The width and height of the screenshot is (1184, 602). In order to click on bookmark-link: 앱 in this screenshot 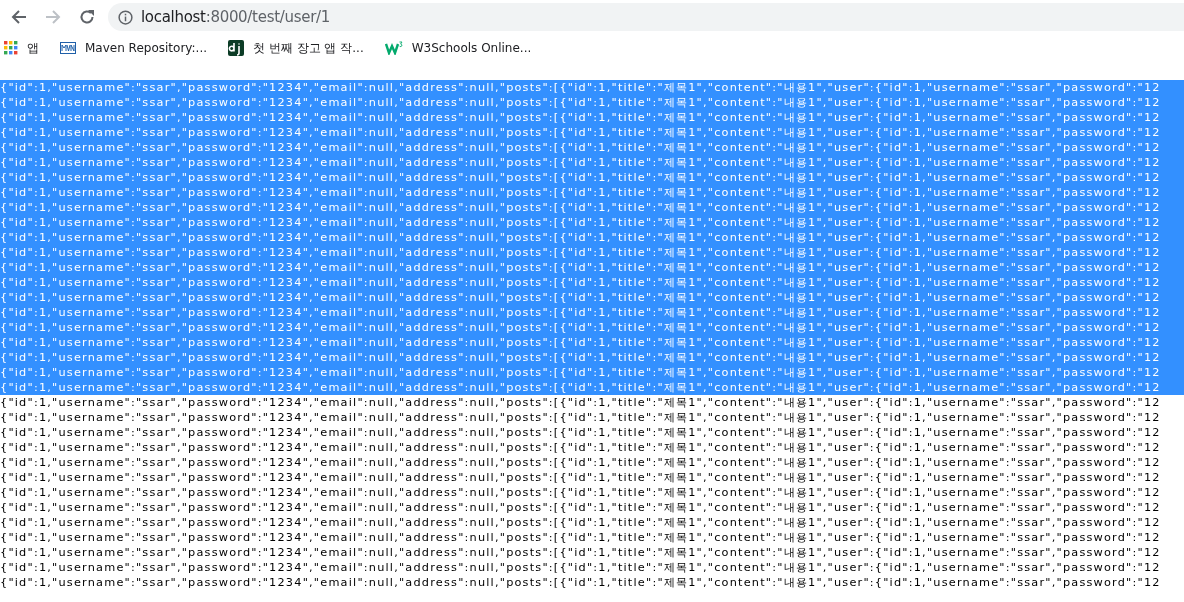, I will do `click(25, 48)`.